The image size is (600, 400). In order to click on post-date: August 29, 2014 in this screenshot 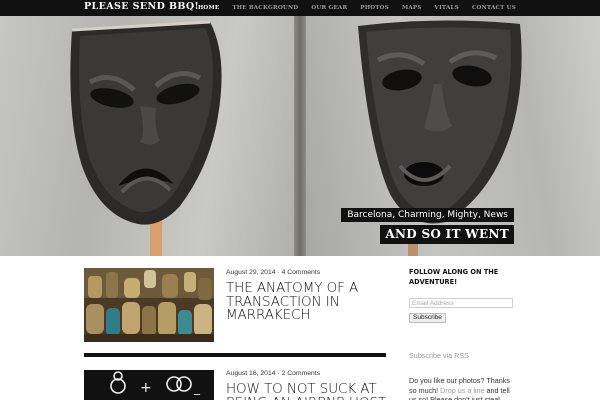, I will do `click(251, 272)`.